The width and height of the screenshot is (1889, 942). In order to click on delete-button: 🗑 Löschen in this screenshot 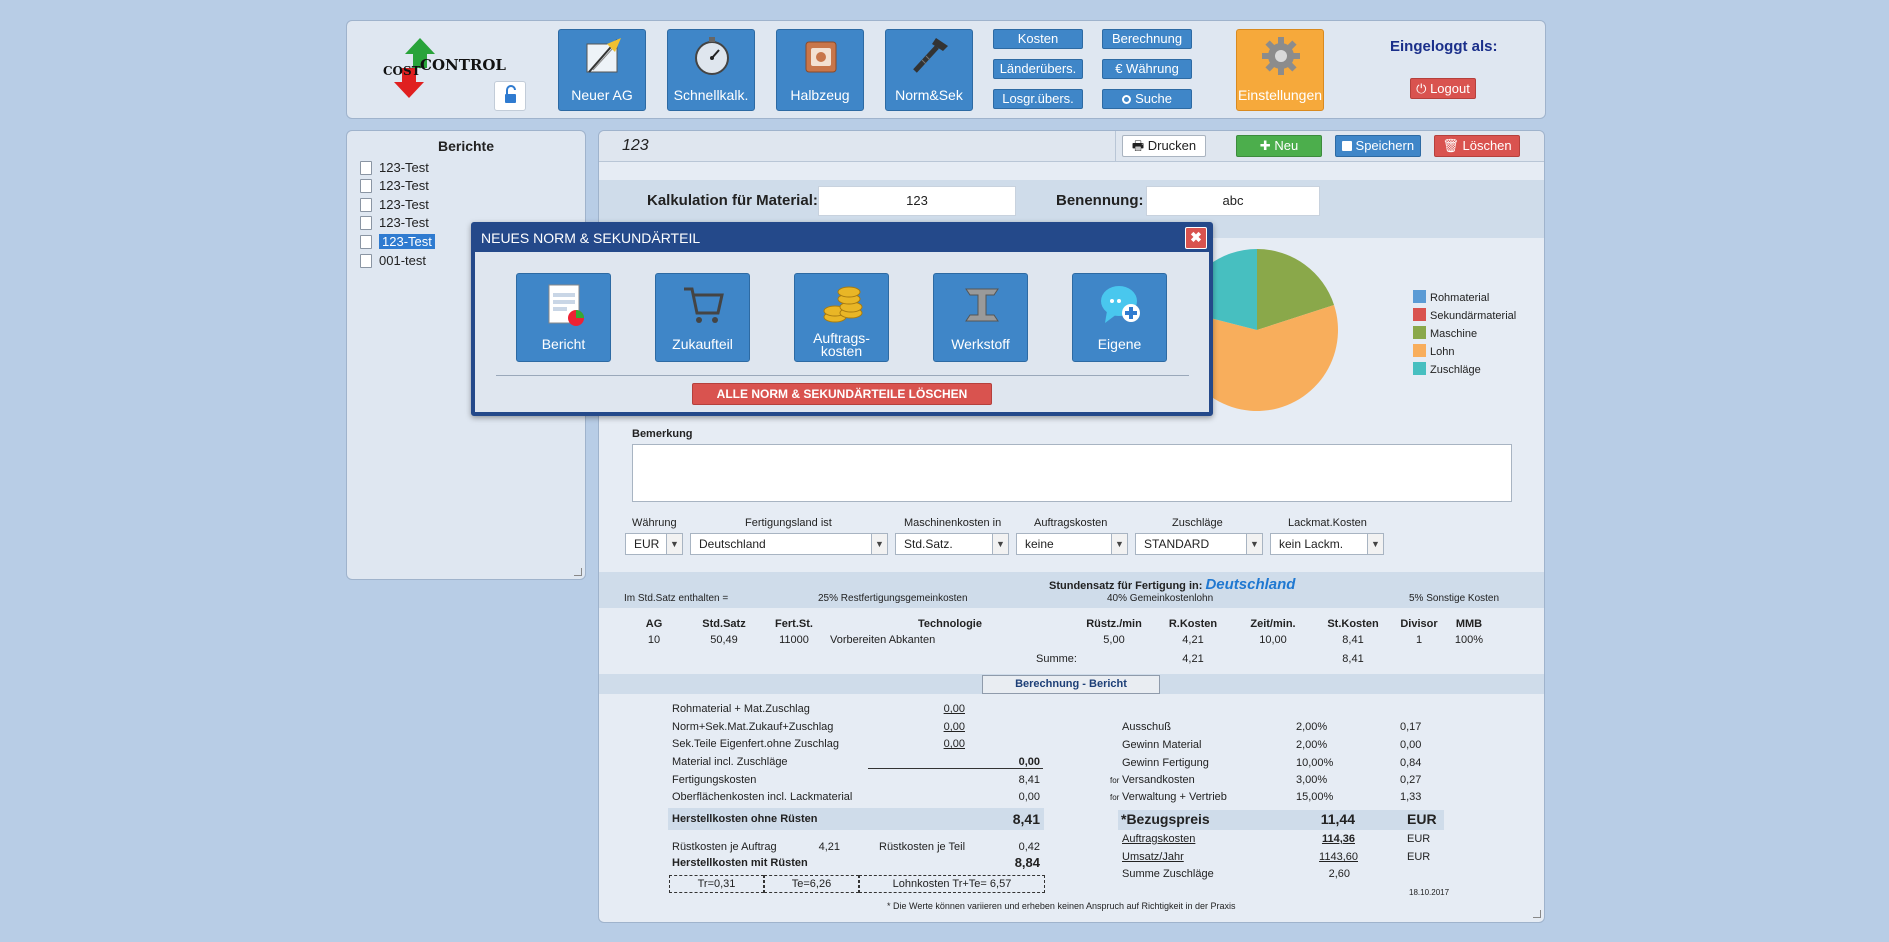, I will do `click(1477, 146)`.